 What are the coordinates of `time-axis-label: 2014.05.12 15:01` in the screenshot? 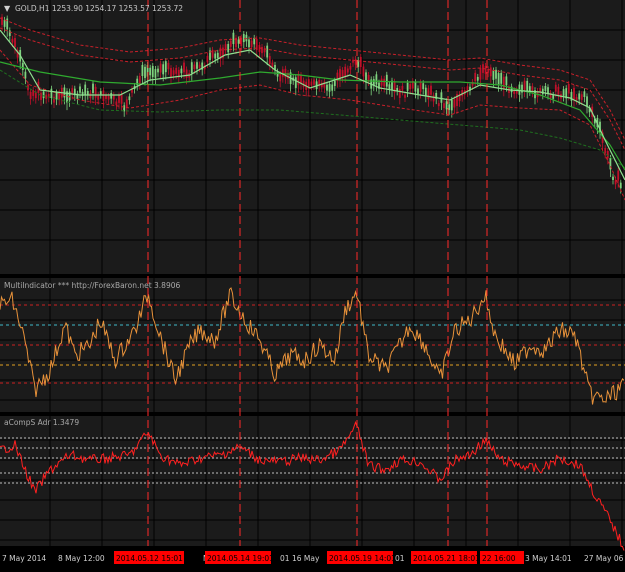 It's located at (149, 558).